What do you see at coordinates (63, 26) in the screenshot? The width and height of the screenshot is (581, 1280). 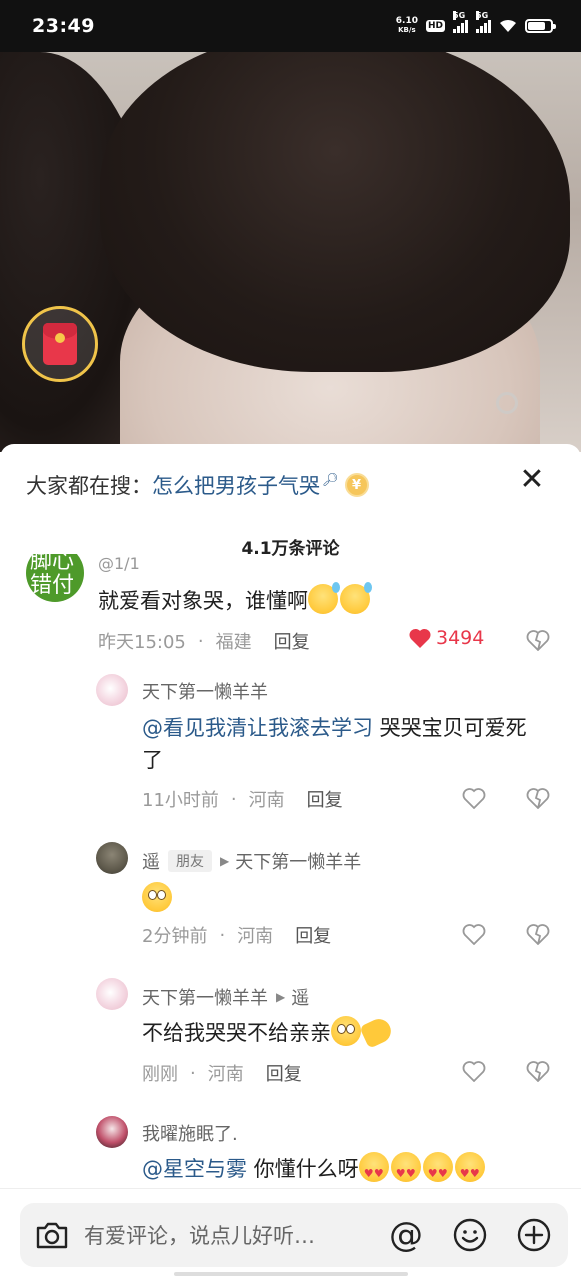 I see `status-time: 23:49` at bounding box center [63, 26].